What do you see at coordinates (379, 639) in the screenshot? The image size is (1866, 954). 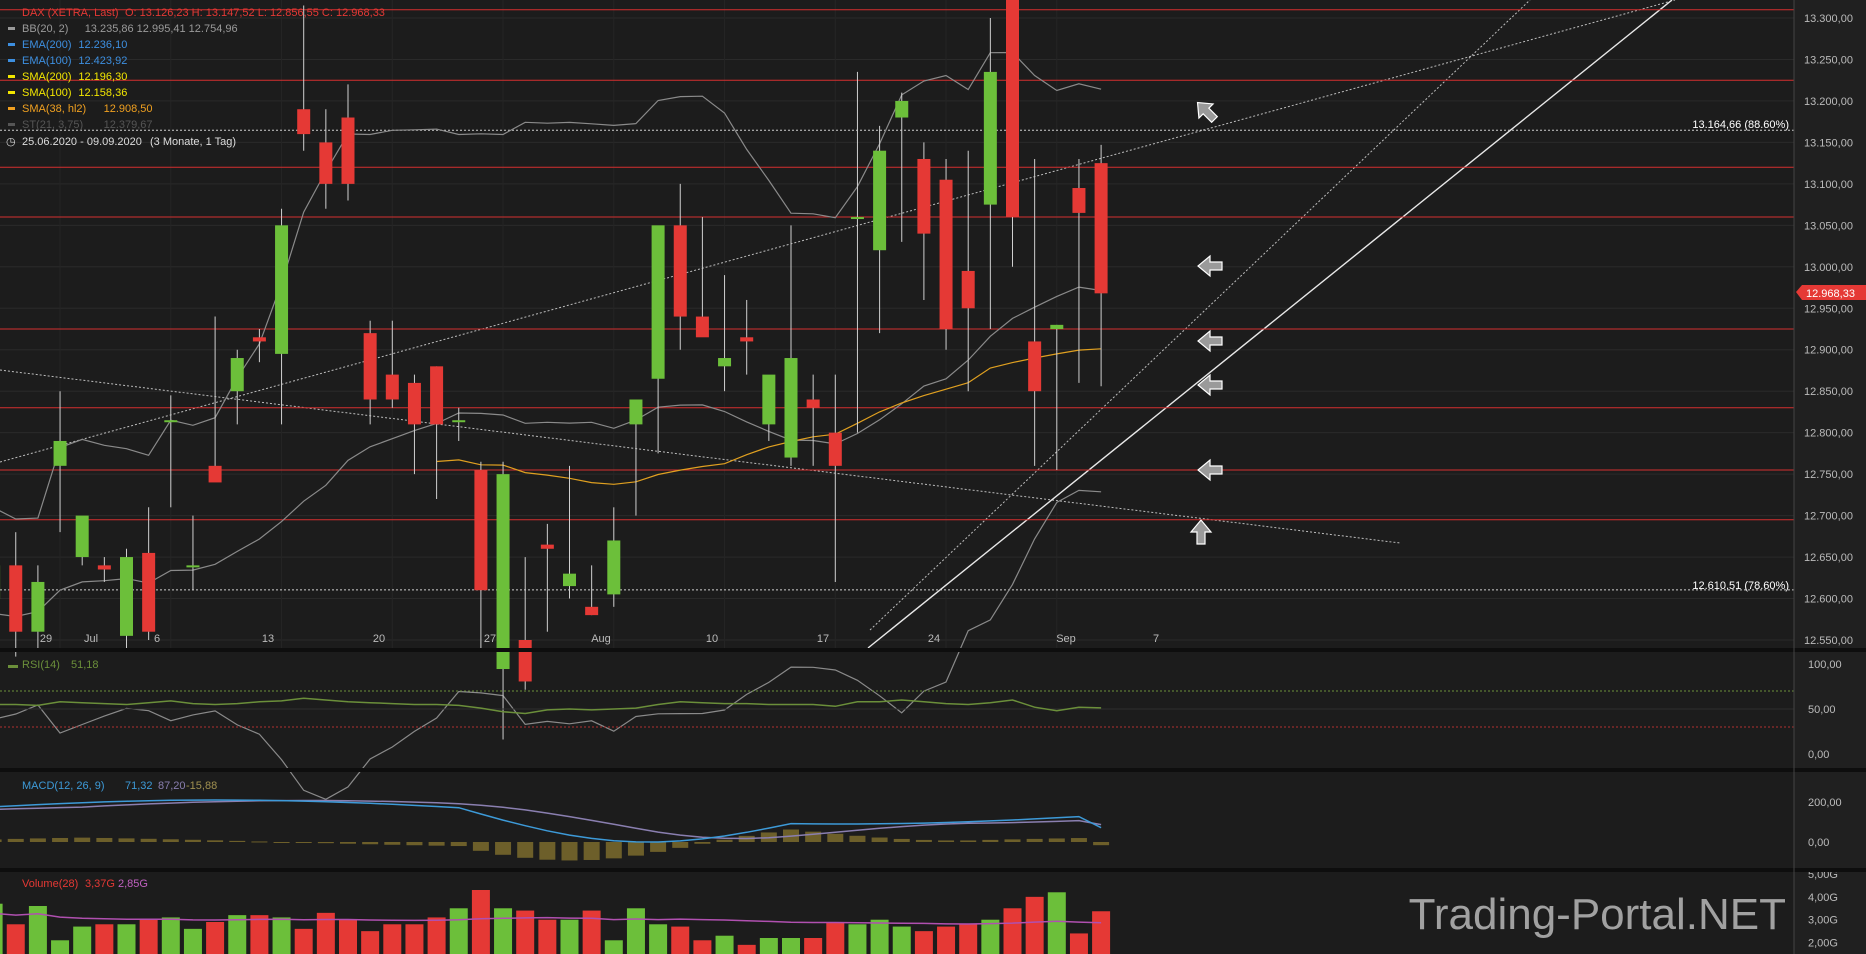 I see `date-tick-label: 20` at bounding box center [379, 639].